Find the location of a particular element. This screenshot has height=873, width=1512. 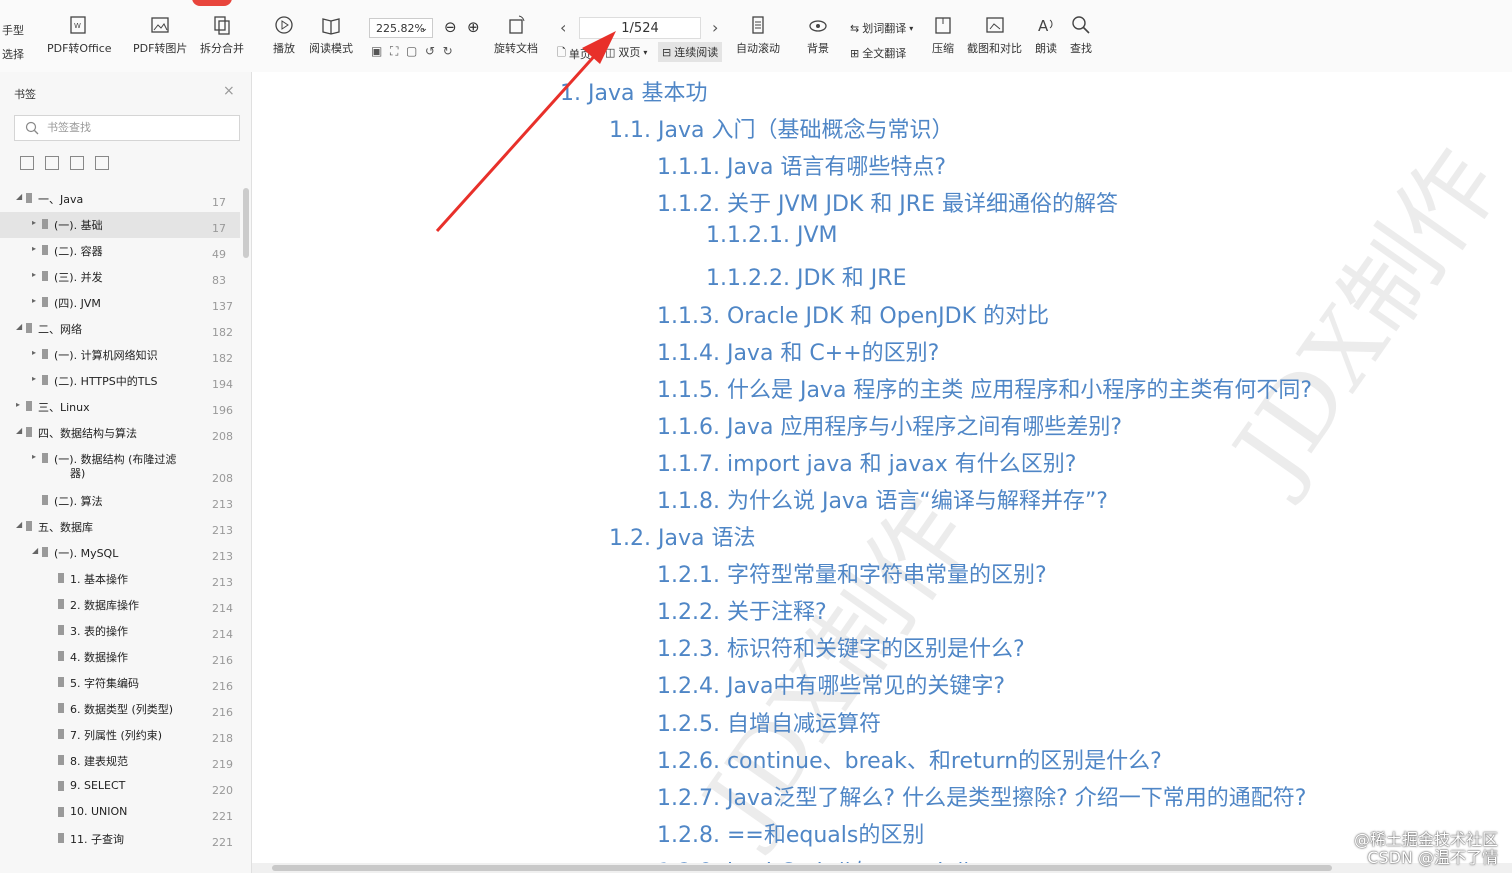

bookmark-item: 1. 基本操作 213 is located at coordinates (120, 579).